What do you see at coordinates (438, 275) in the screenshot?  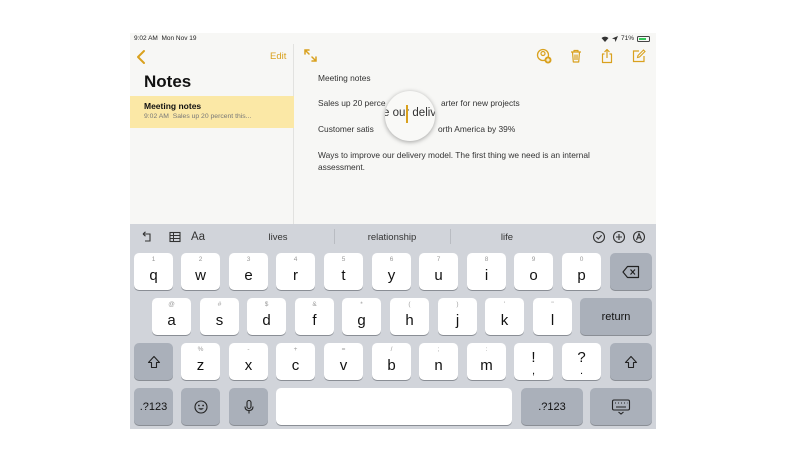 I see `key-label: u` at bounding box center [438, 275].